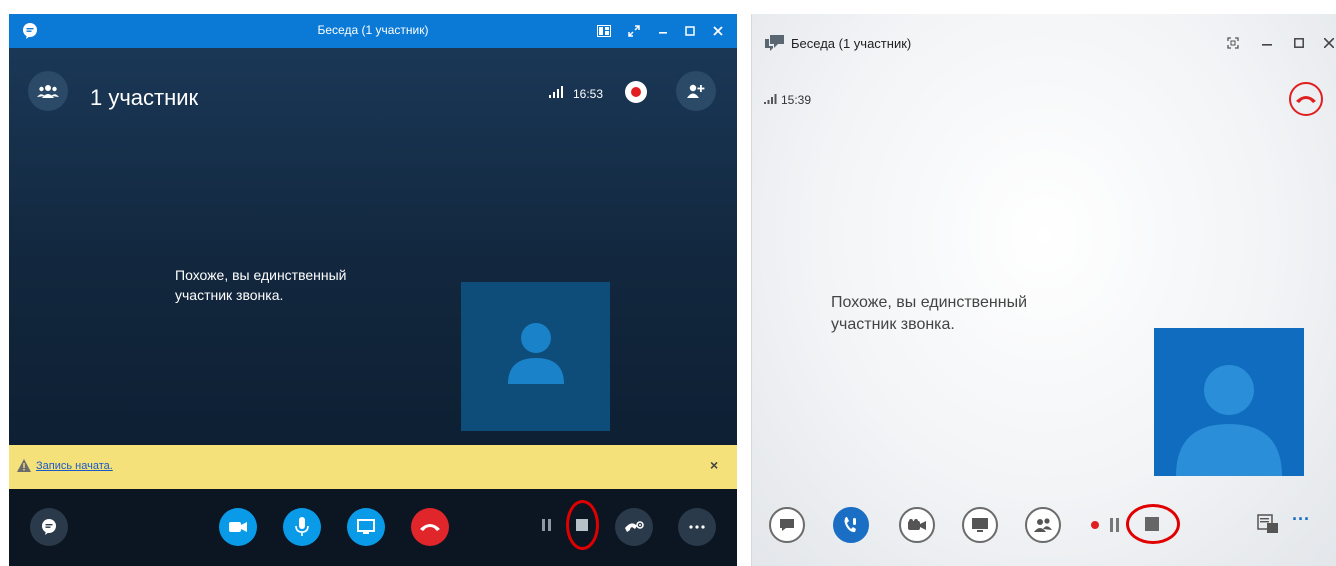 This screenshot has width=1336, height=566. Describe the element at coordinates (373, 467) in the screenshot. I see `recording-notification-banner: Запись начата. ×` at that location.